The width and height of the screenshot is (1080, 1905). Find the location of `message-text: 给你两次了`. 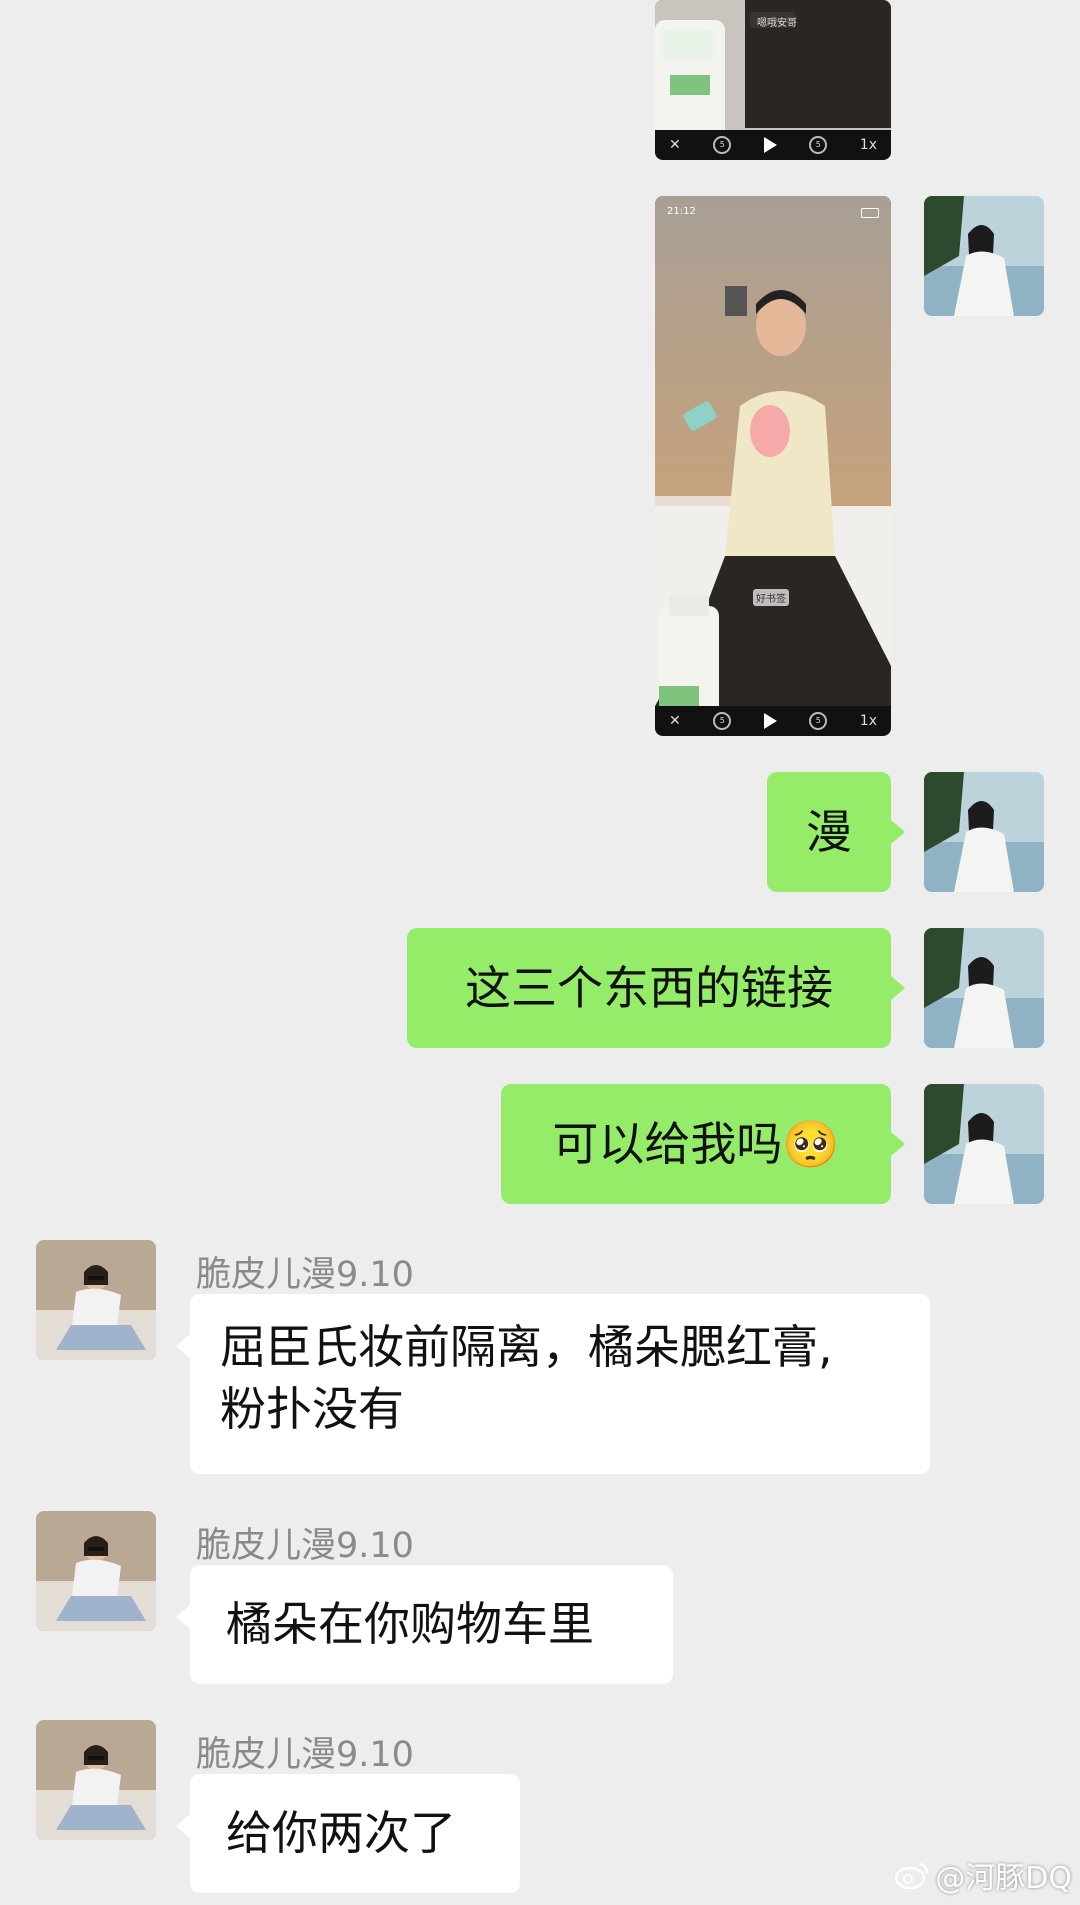

message-text: 给你两次了 is located at coordinates (341, 1833).